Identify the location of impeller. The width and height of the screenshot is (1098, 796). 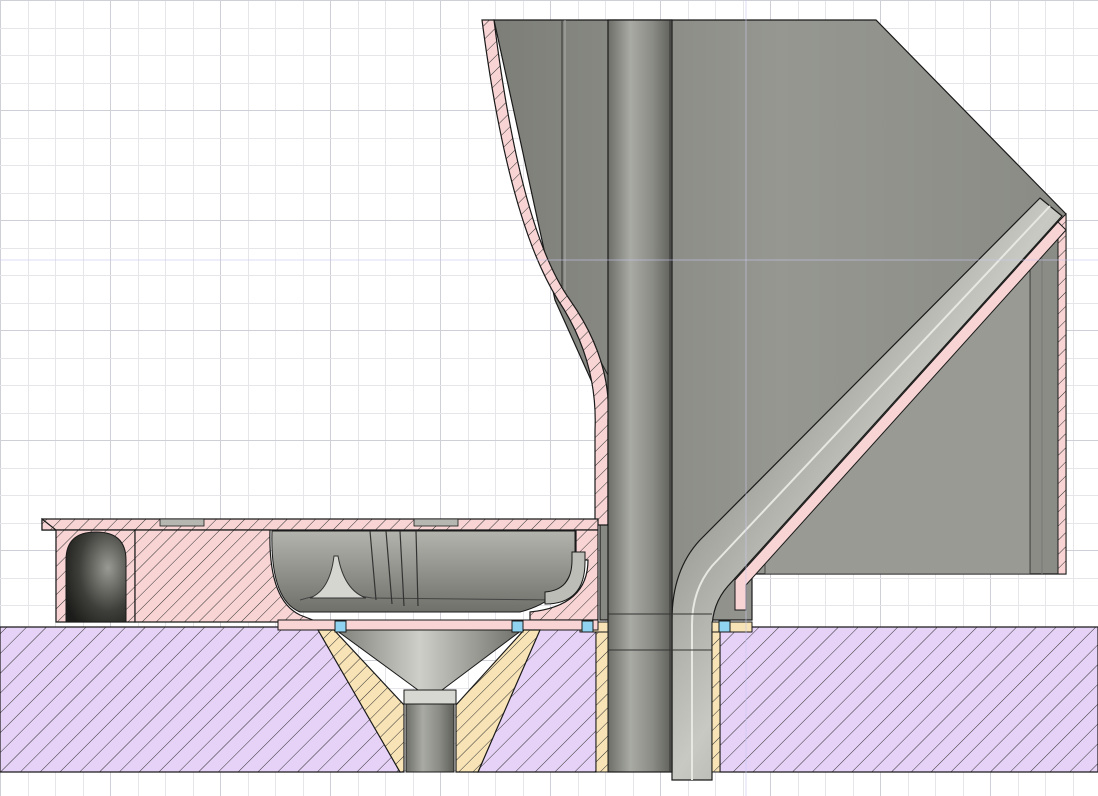
(428, 571).